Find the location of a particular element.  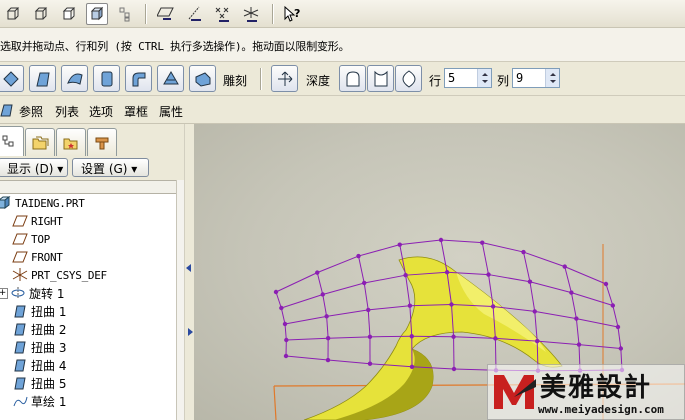

depth-both-button is located at coordinates (408, 78).